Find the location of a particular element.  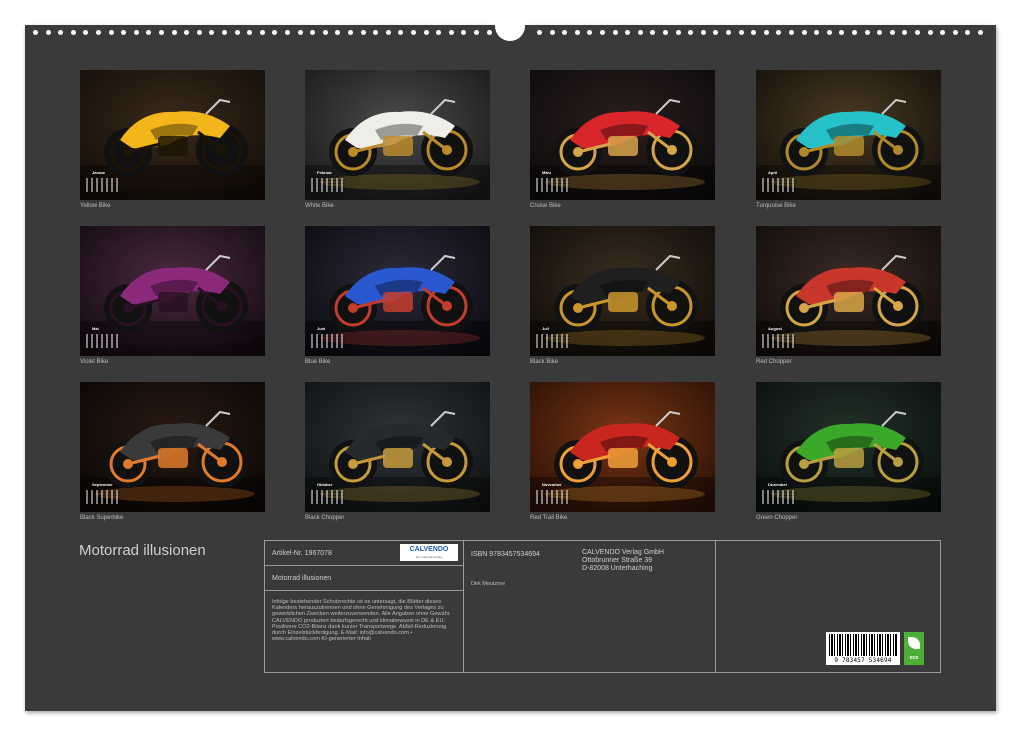

month-tile: Juni Blue Bike is located at coordinates (397, 295).